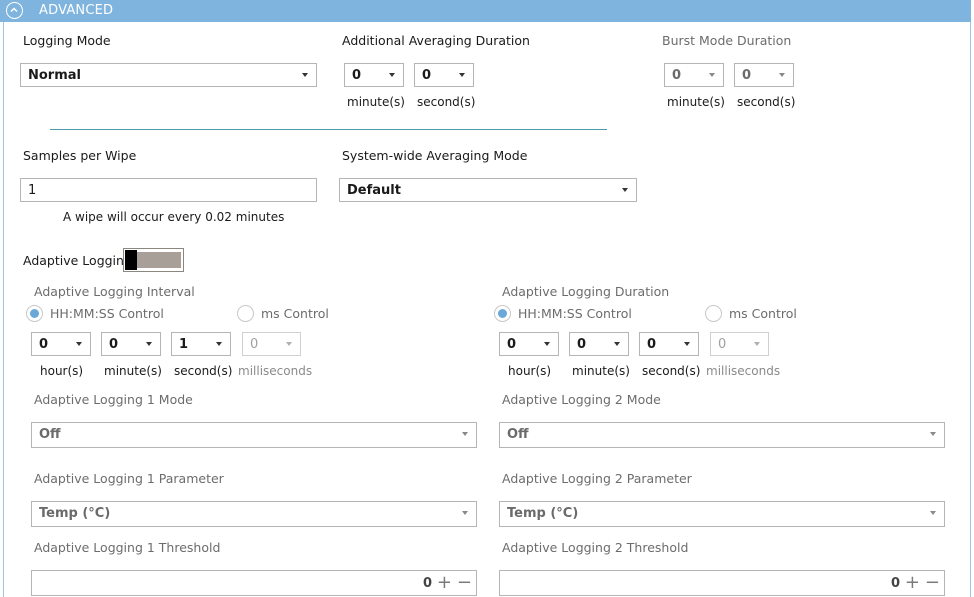  Describe the element at coordinates (62, 371) in the screenshot. I see `interval-hour-unit: hour(s)` at that location.